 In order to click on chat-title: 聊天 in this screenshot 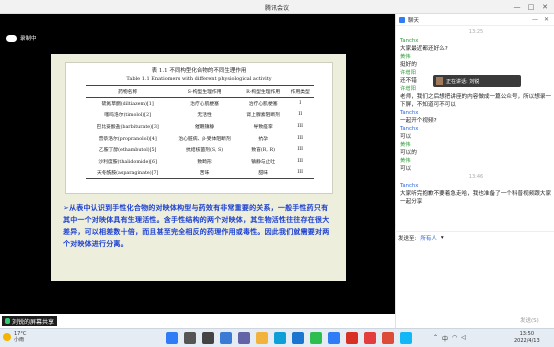, I will do `click(414, 20)`.